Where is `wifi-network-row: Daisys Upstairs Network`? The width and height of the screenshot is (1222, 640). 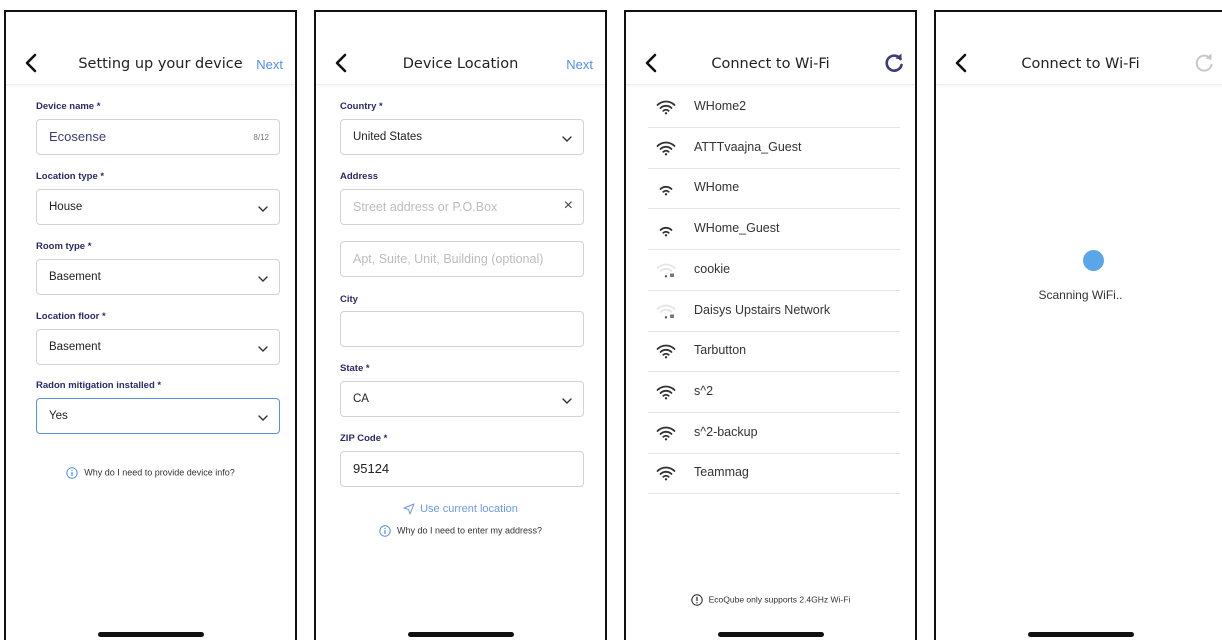
wifi-network-row: Daisys Upstairs Network is located at coordinates (774, 311).